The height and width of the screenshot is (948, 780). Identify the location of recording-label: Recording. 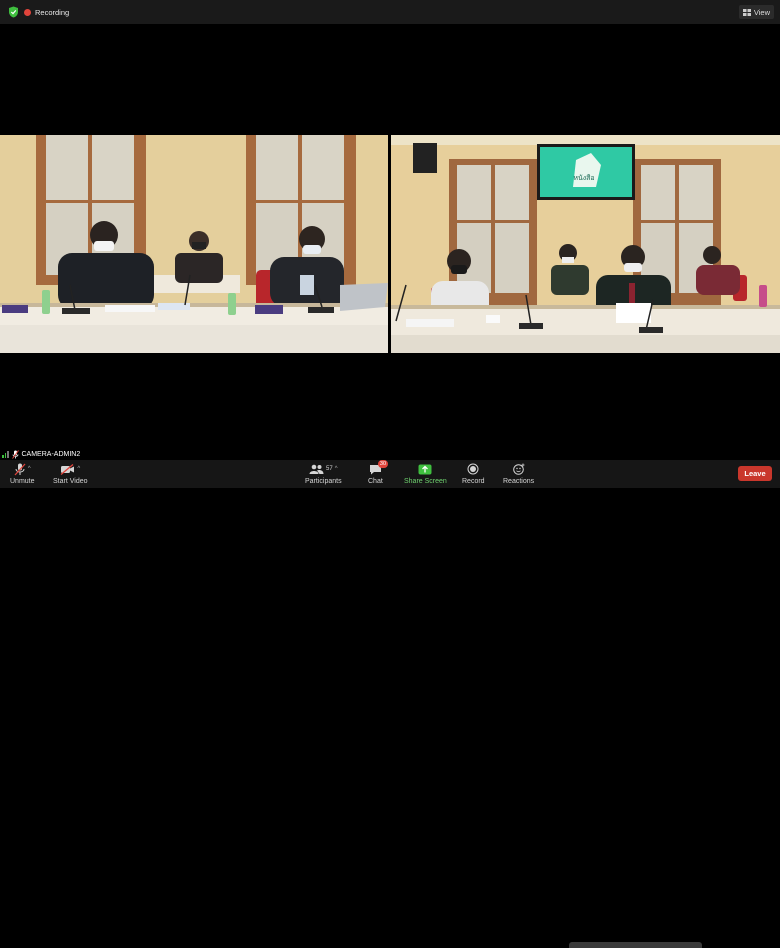
(52, 12).